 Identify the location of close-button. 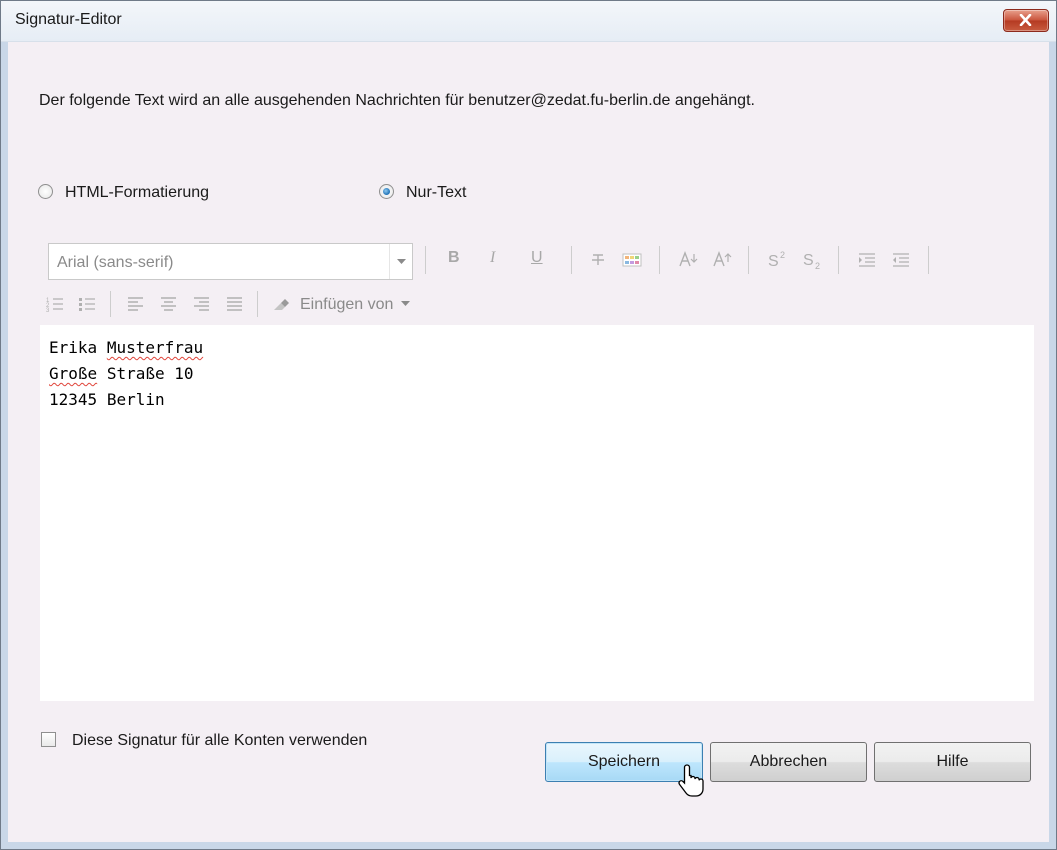
(1026, 20).